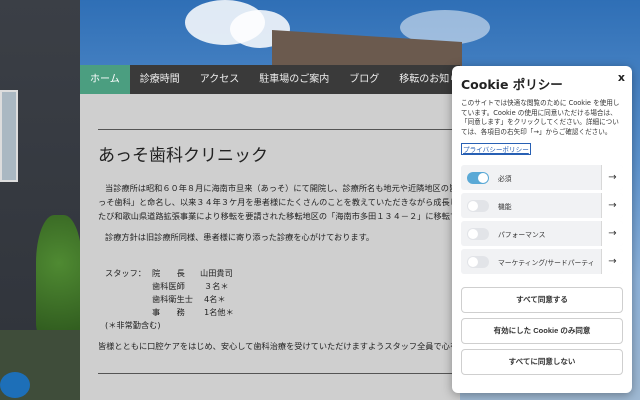 Image resolution: width=640 pixels, height=400 pixels. I want to click on staff-role: 歯科衛生士, so click(172, 299).